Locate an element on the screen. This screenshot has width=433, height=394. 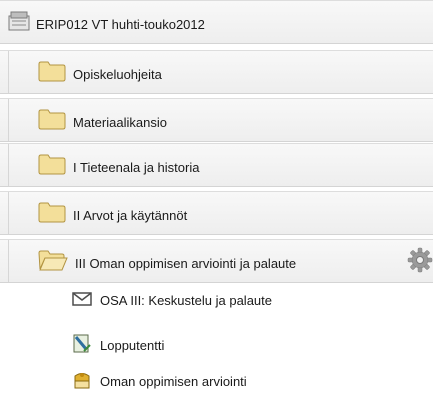
folder-label: III Oman oppimisen arviointi ja palaute is located at coordinates (185, 263).